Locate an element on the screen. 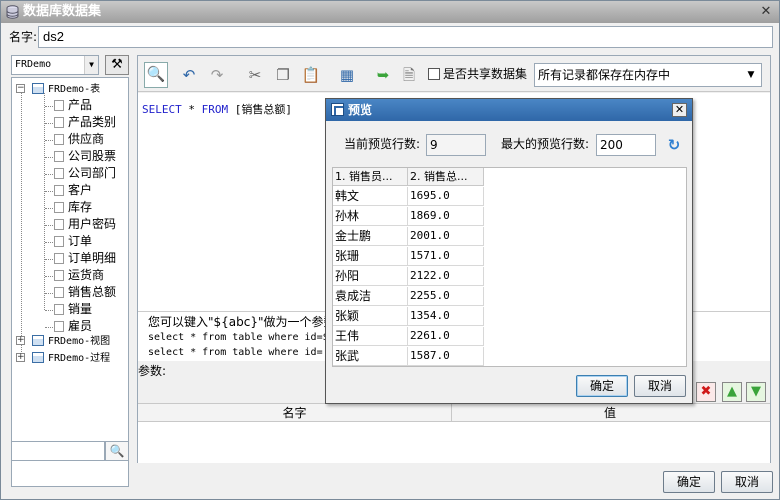 The width and height of the screenshot is (780, 500). format-button: ▦ is located at coordinates (347, 75).